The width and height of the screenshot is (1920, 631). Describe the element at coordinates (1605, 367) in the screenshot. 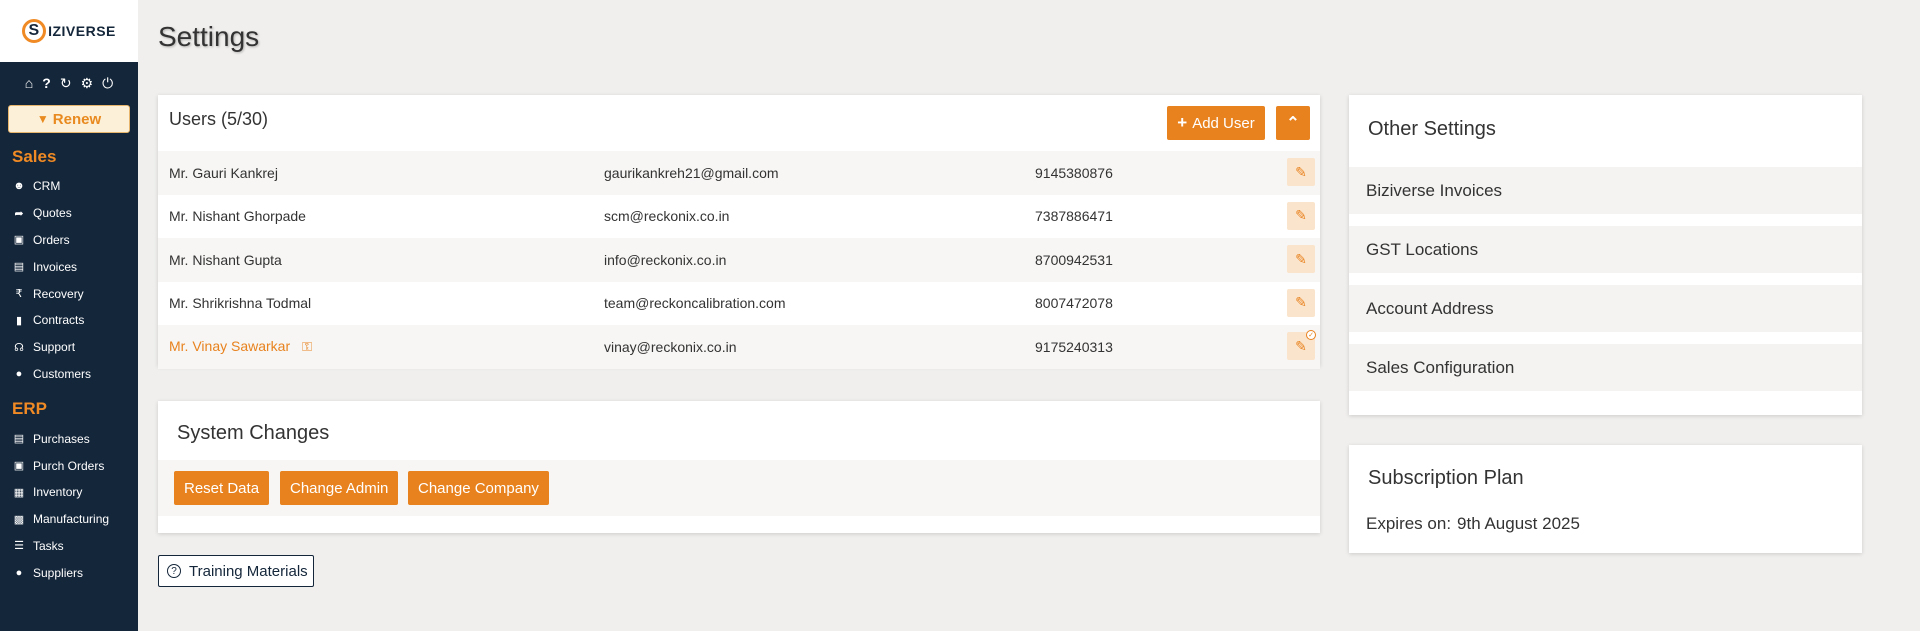

I see `other-settings-item: Sales Configuration` at that location.